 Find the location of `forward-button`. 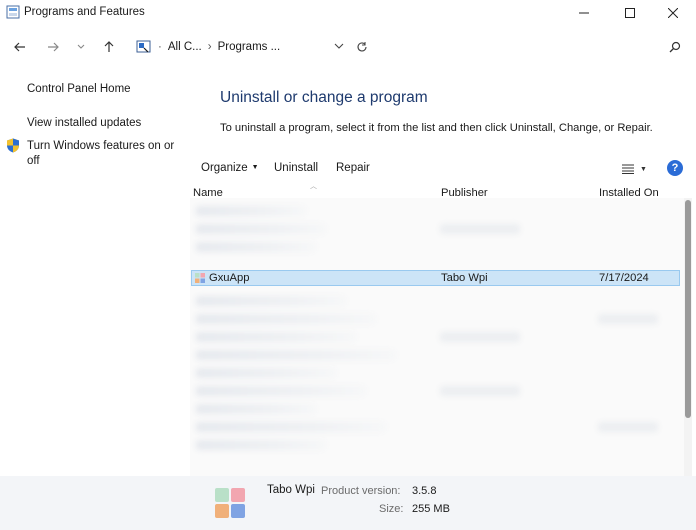

forward-button is located at coordinates (53, 47).